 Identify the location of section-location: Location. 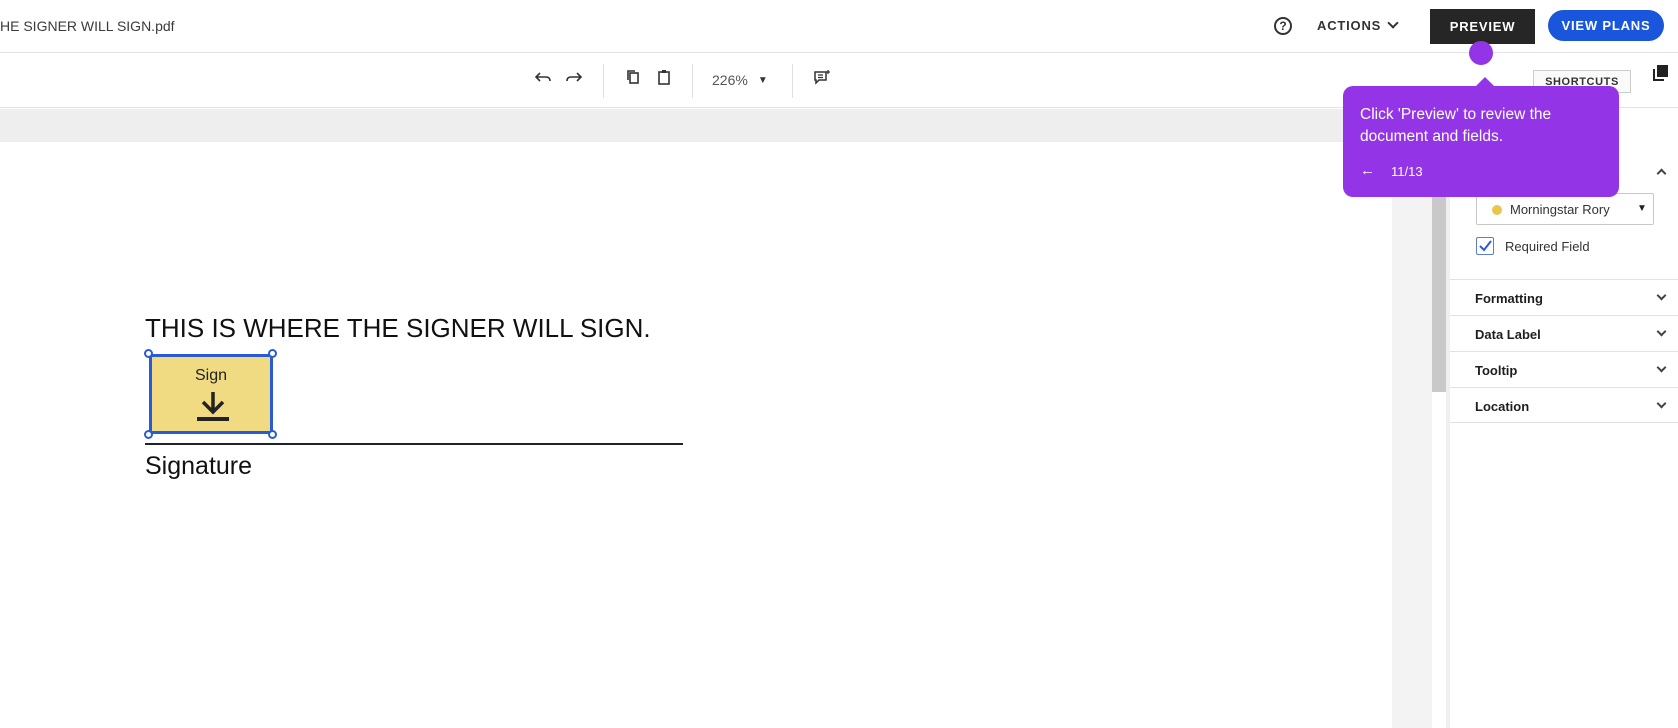
(1564, 405).